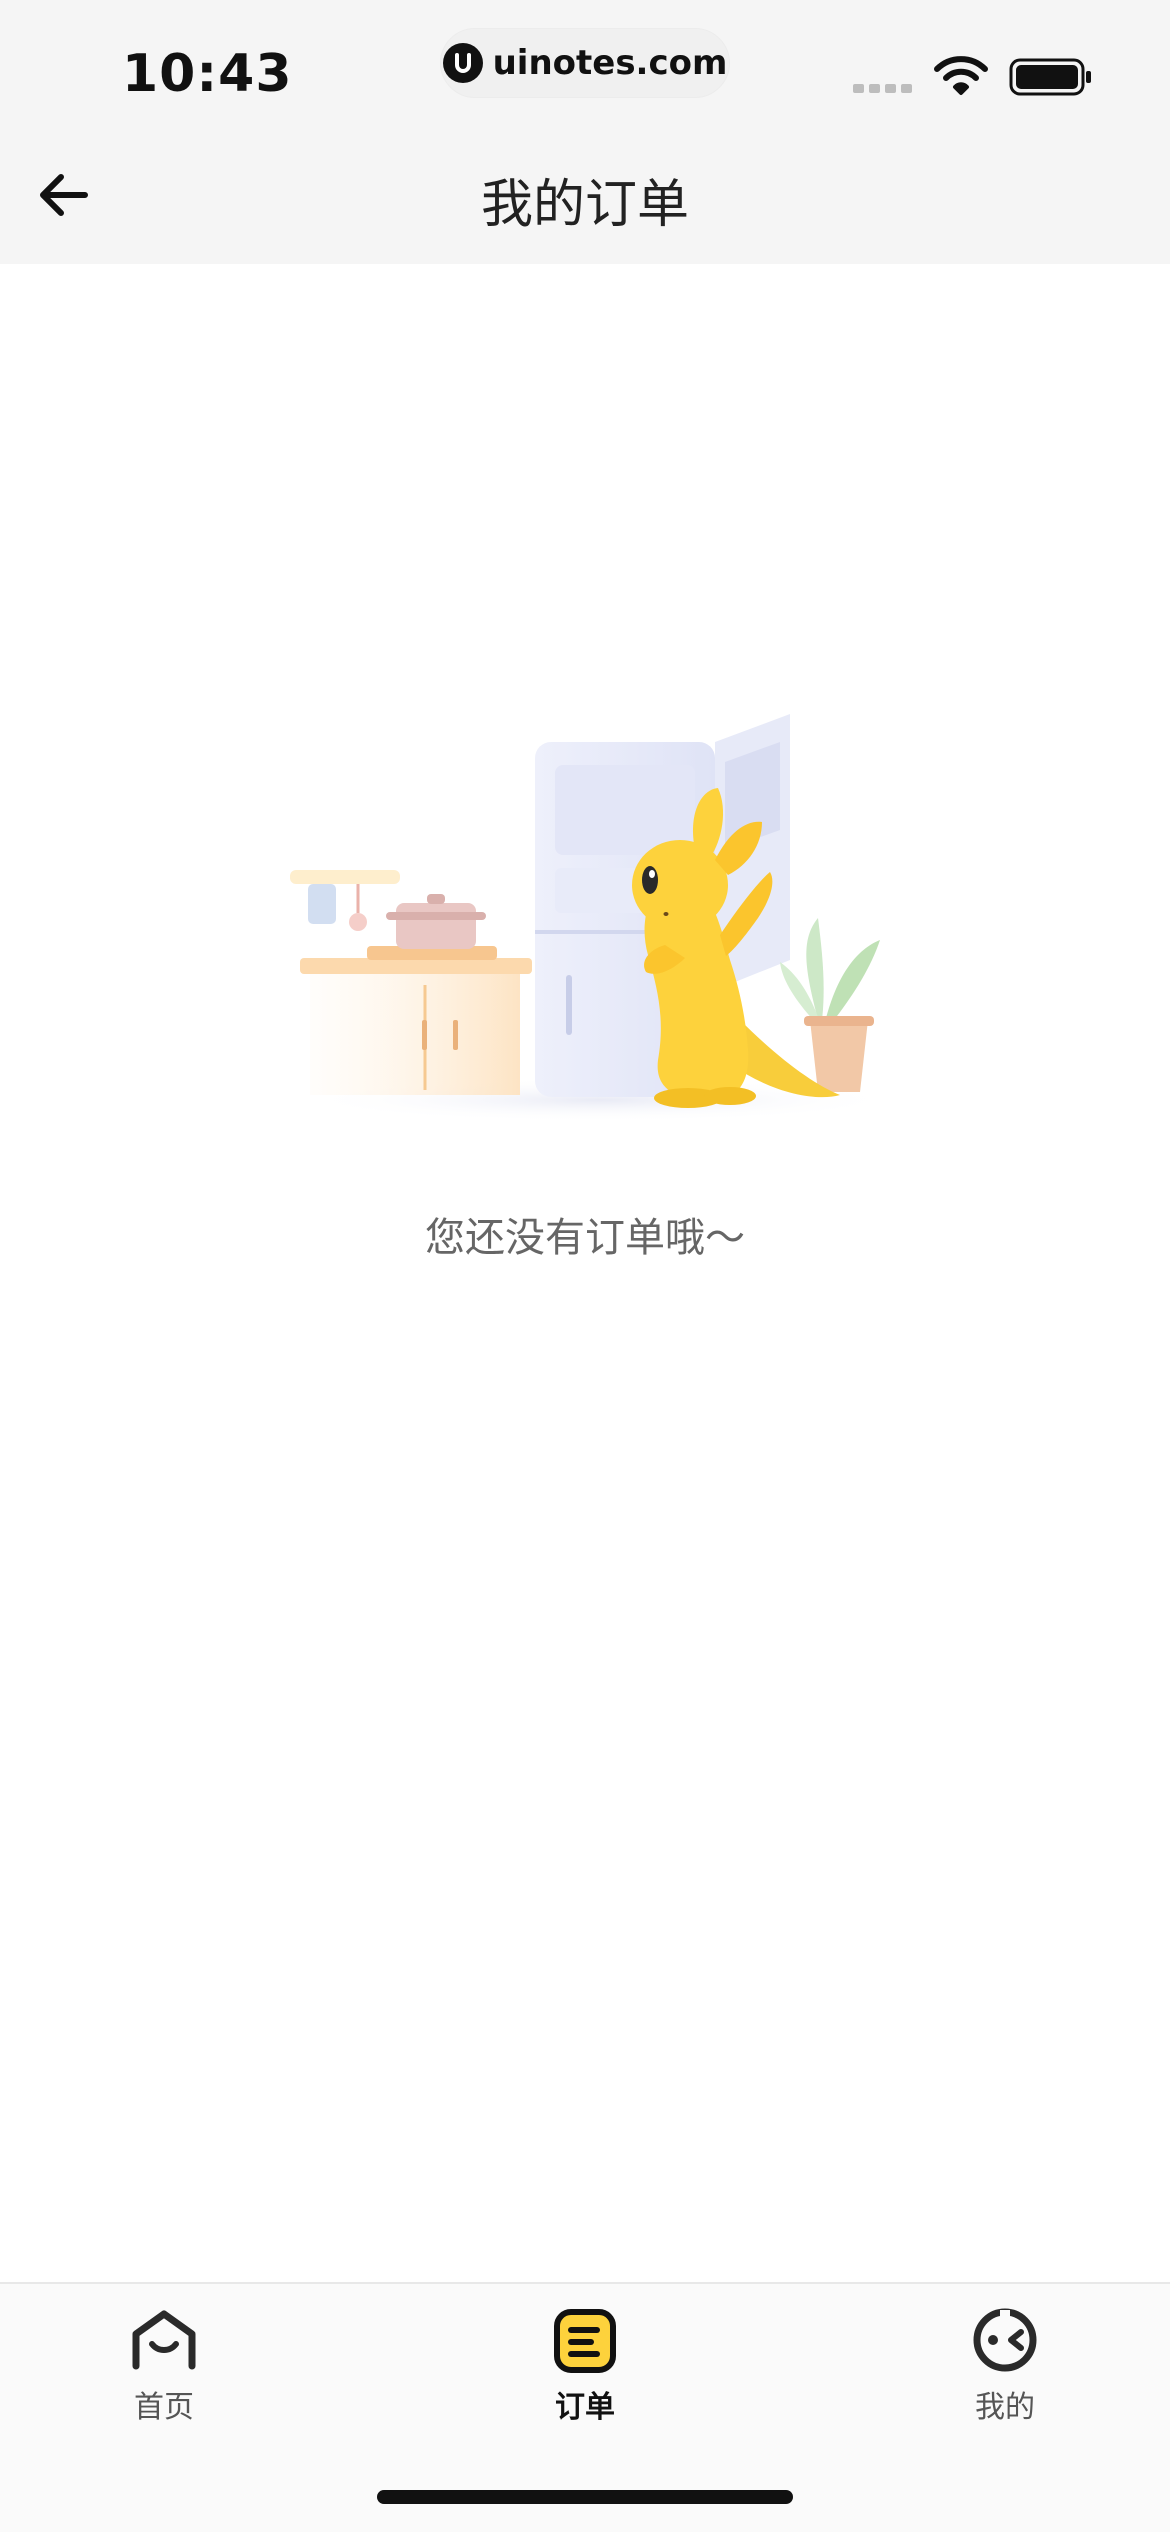 The width and height of the screenshot is (1170, 2532). What do you see at coordinates (961, 75) in the screenshot?
I see `wifi-icon` at bounding box center [961, 75].